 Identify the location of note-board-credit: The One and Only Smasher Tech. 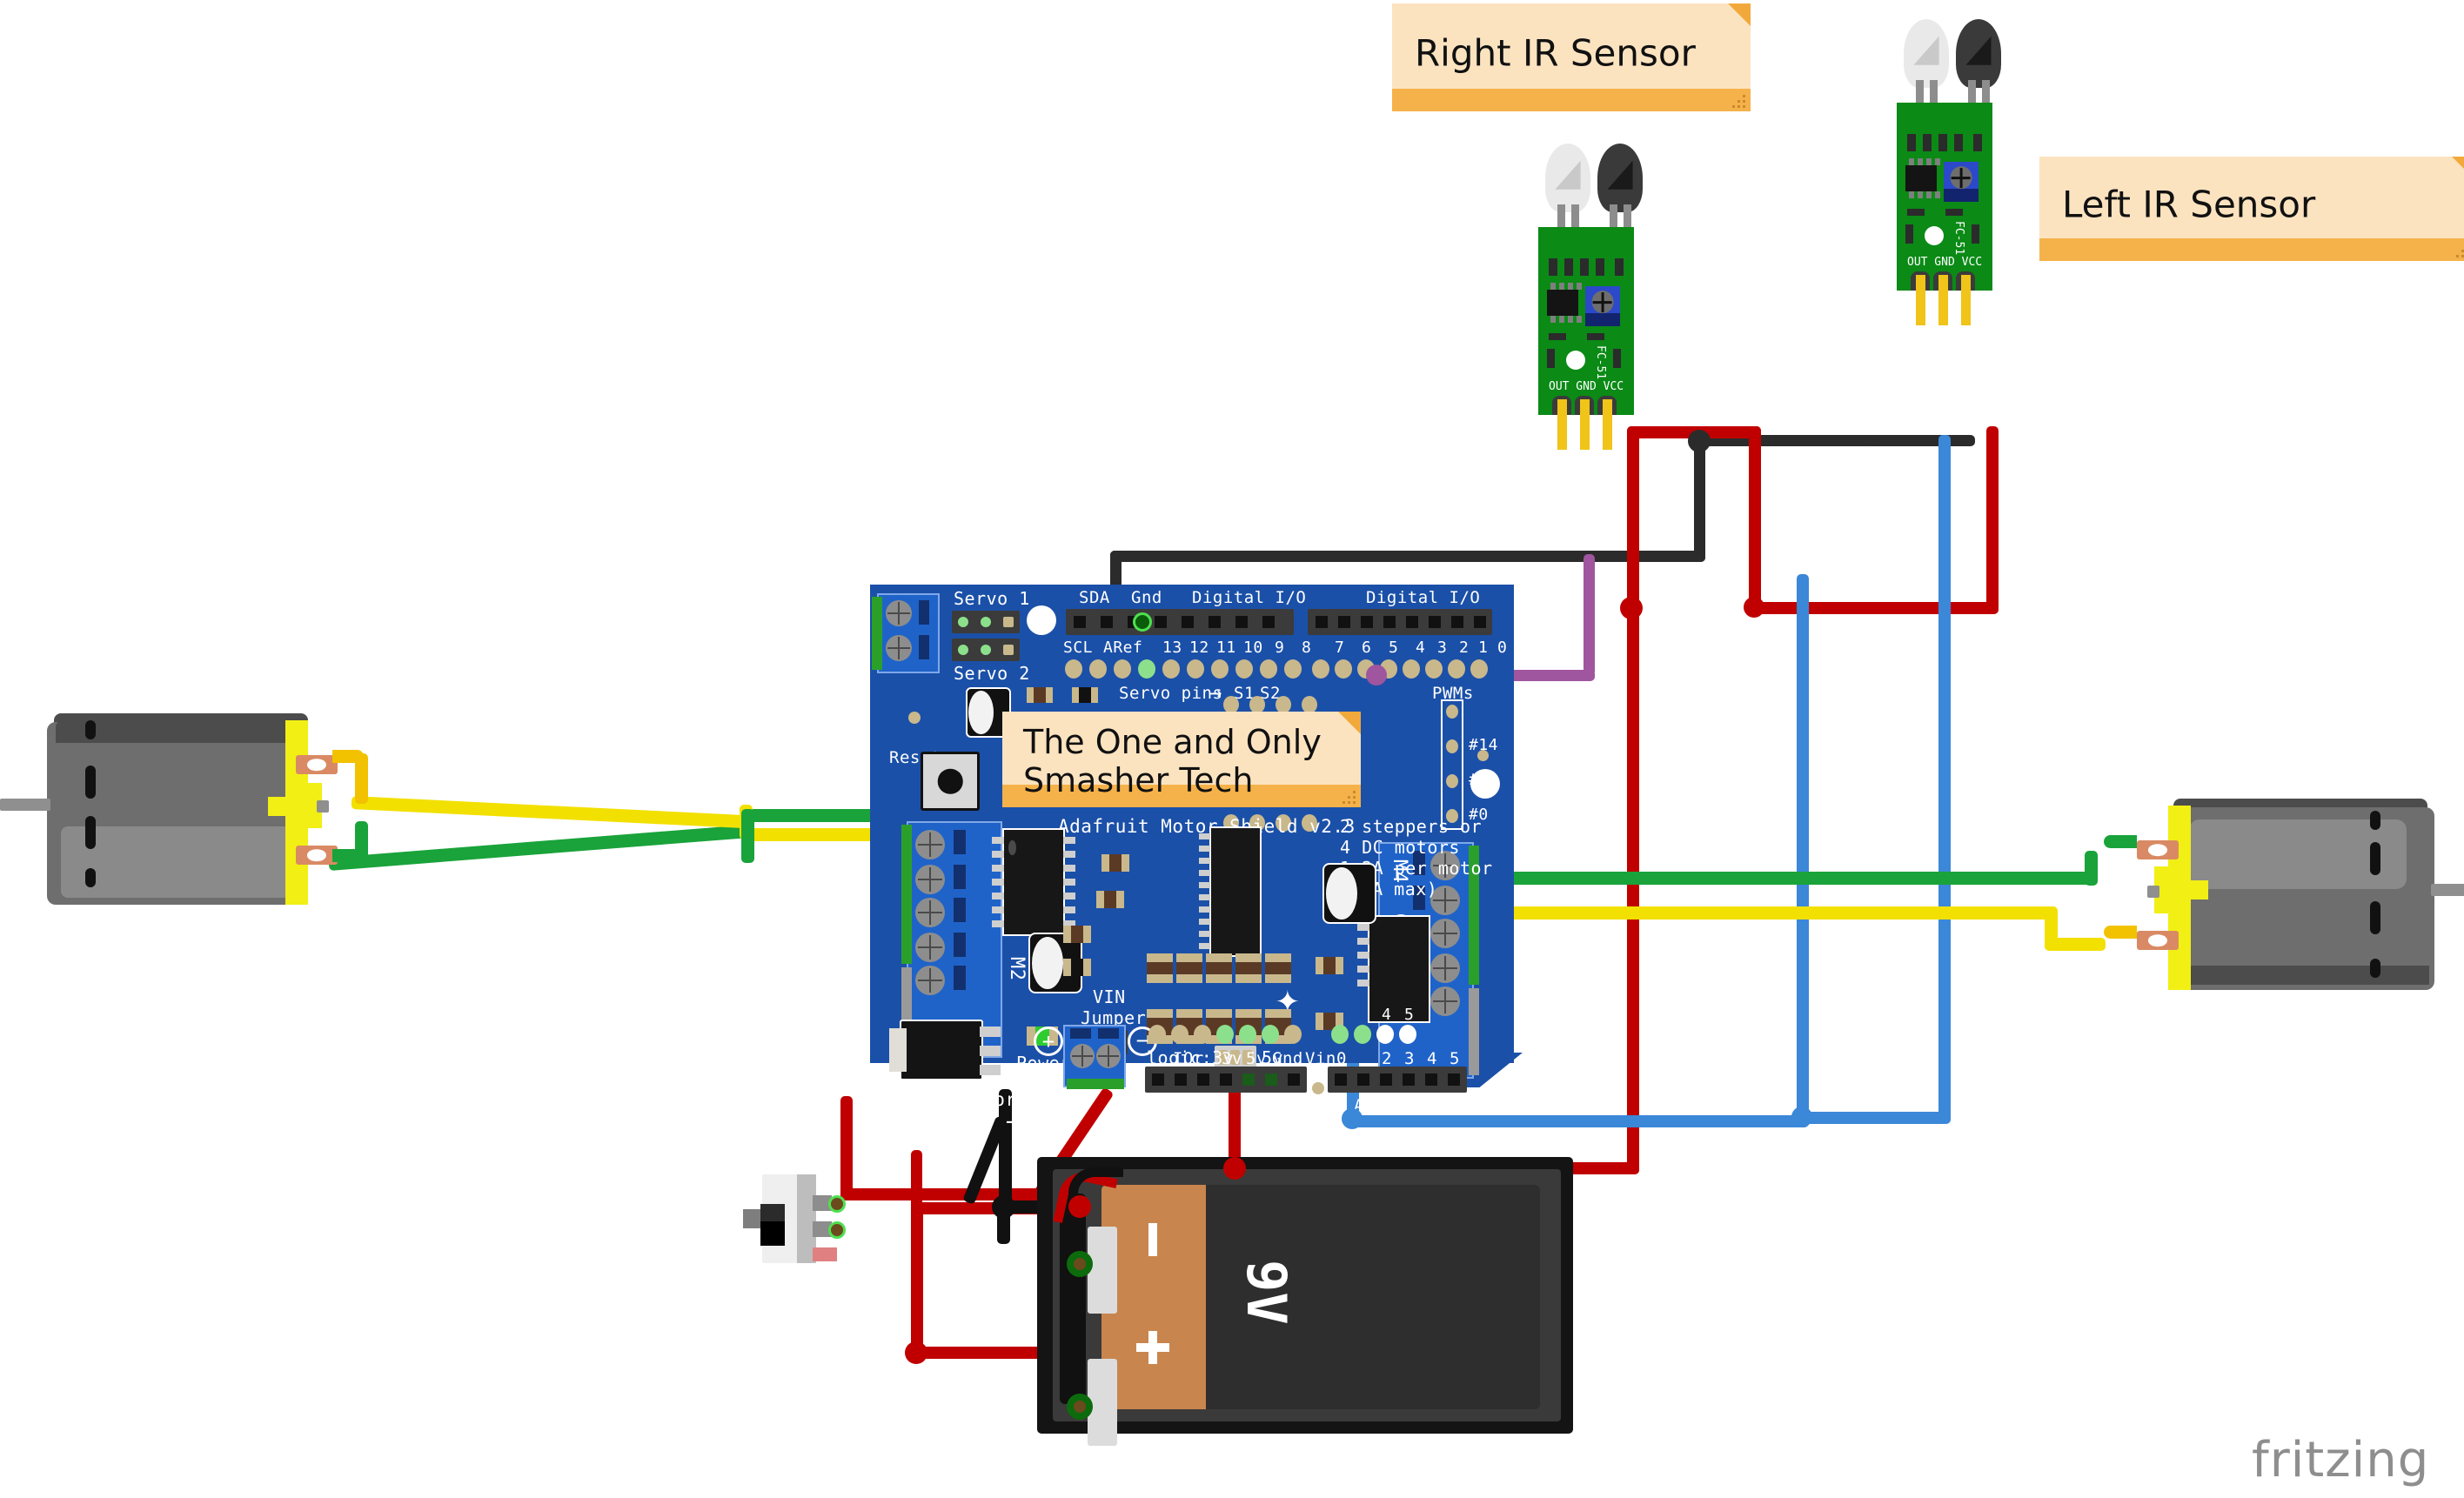
(1181, 759).